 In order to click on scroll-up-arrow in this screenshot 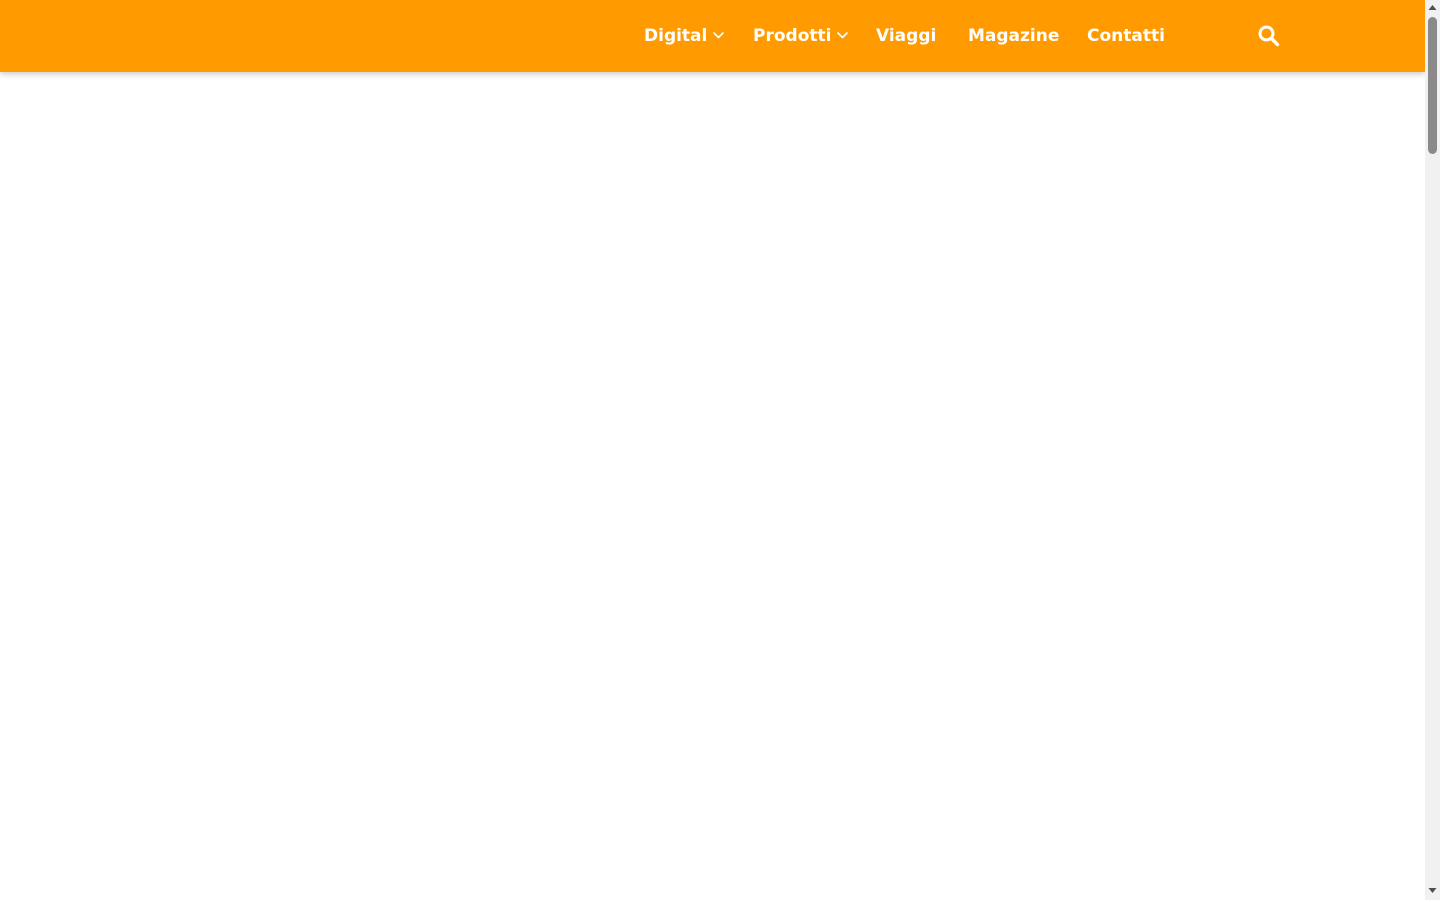, I will do `click(1432, 7)`.